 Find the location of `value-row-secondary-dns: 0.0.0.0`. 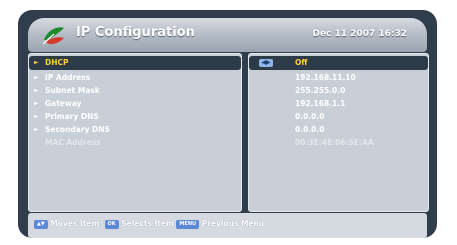

value-row-secondary-dns: 0.0.0.0 is located at coordinates (338, 130).